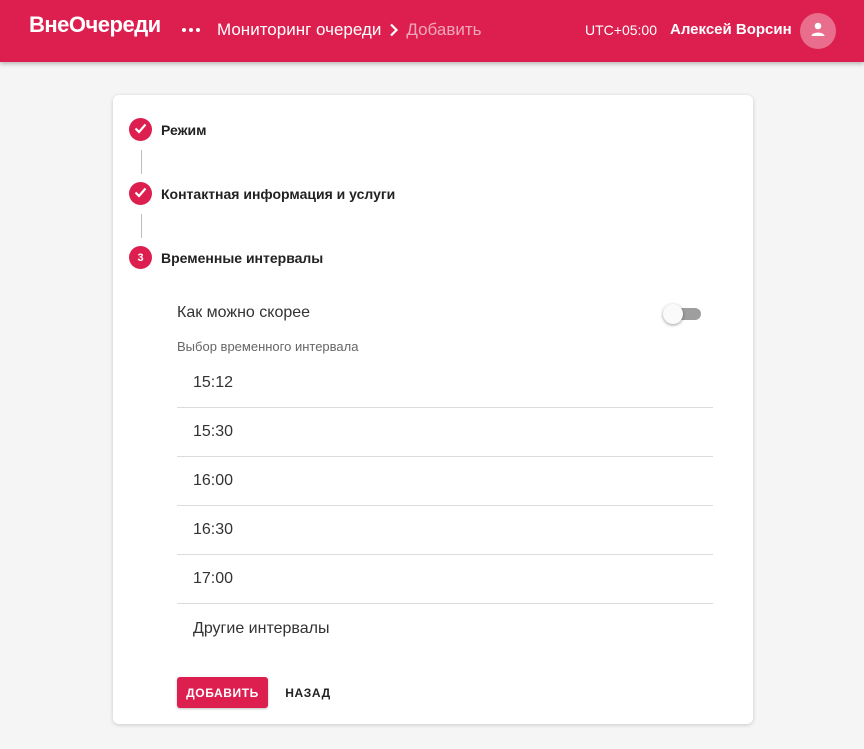 This screenshot has width=864, height=749. What do you see at coordinates (445, 579) in the screenshot?
I see `interval-option: 17:00` at bounding box center [445, 579].